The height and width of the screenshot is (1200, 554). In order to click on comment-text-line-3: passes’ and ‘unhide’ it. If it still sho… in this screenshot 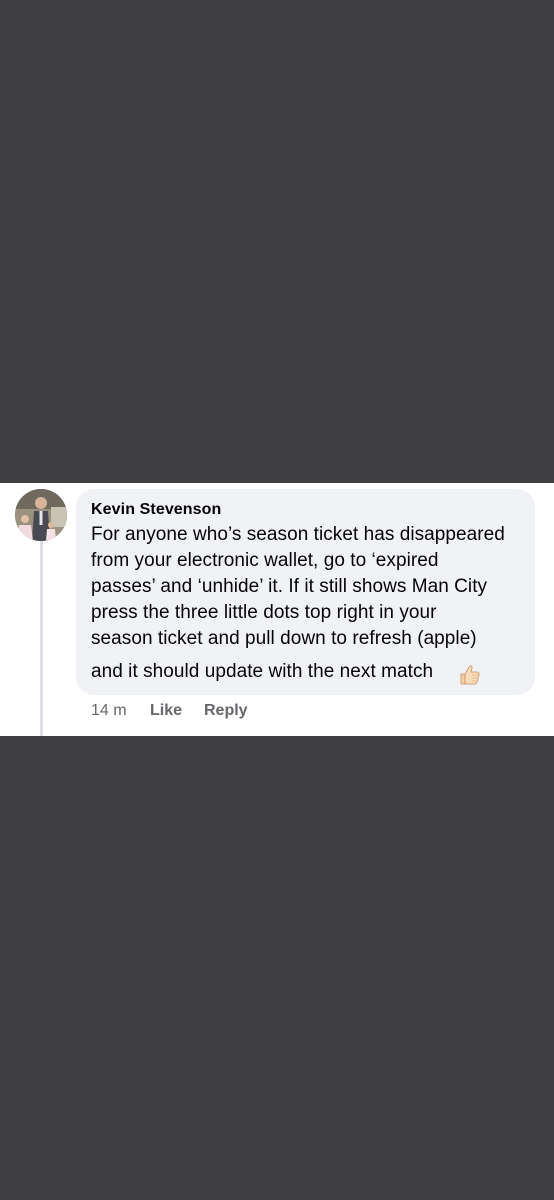, I will do `click(289, 586)`.